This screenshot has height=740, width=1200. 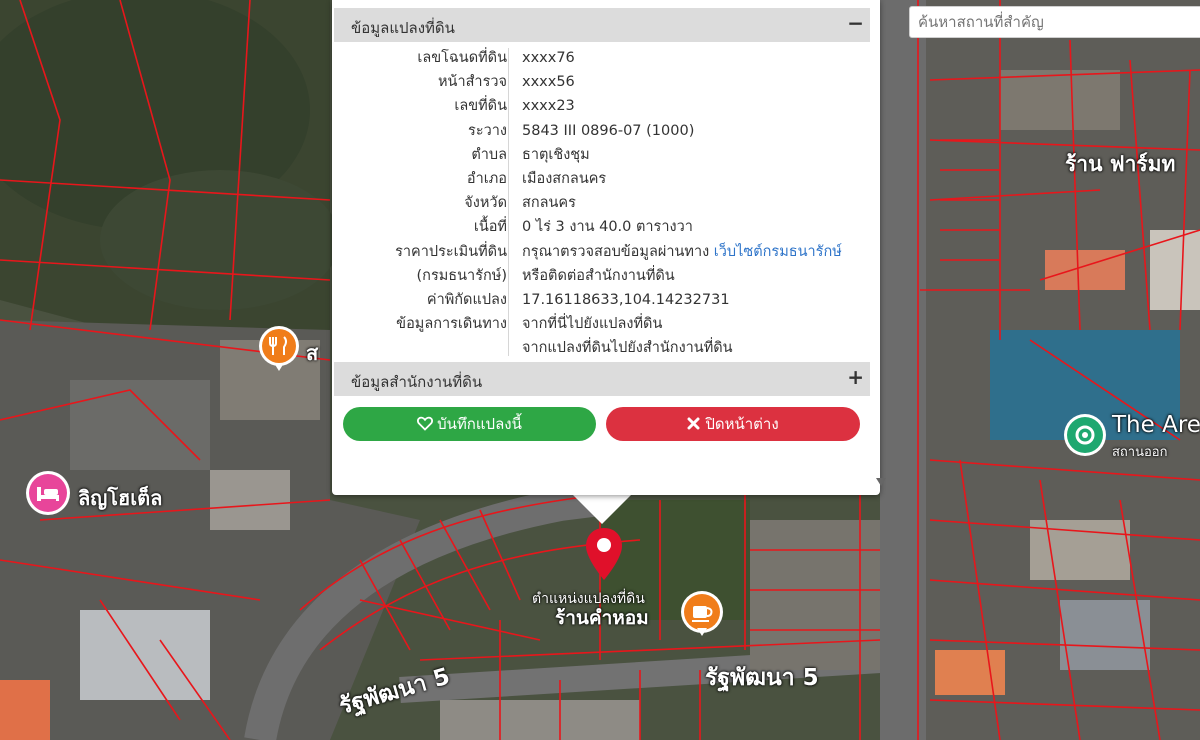 I want to click on row-label: อำเภอ, so click(x=486, y=178).